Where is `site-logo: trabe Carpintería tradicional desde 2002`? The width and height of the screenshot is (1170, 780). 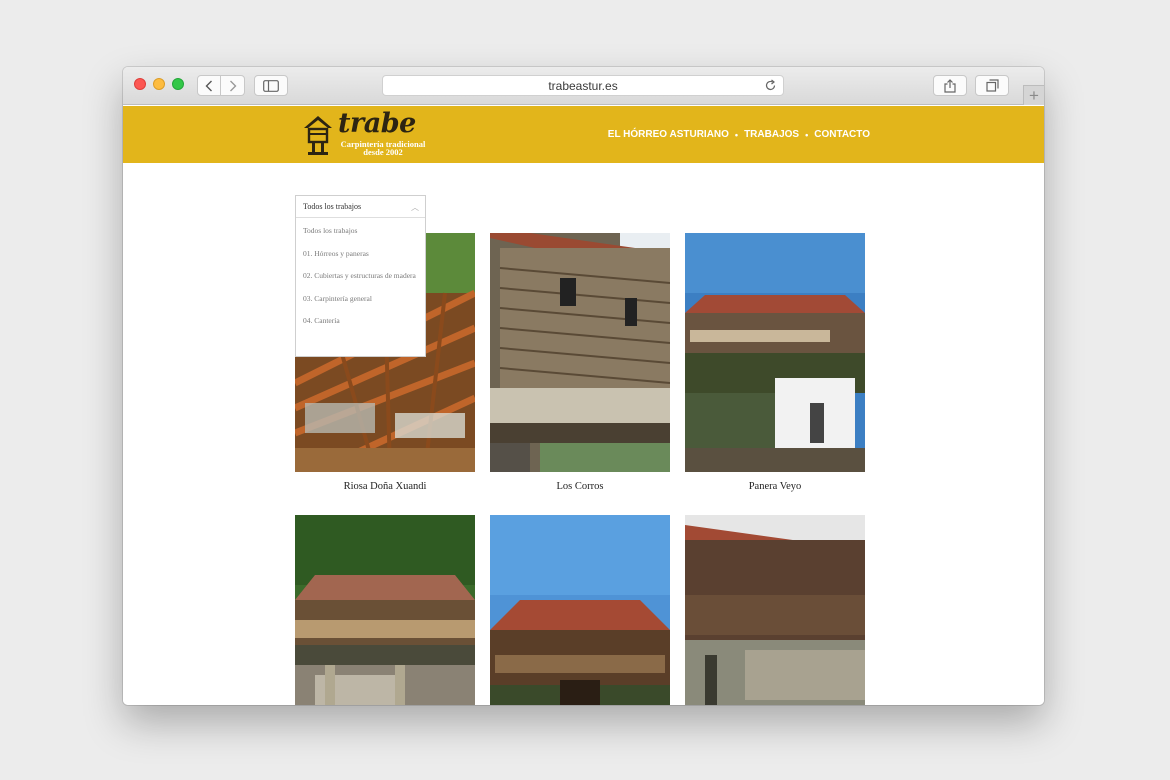 site-logo: trabe Carpintería tradicional desde 2002 is located at coordinates (367, 132).